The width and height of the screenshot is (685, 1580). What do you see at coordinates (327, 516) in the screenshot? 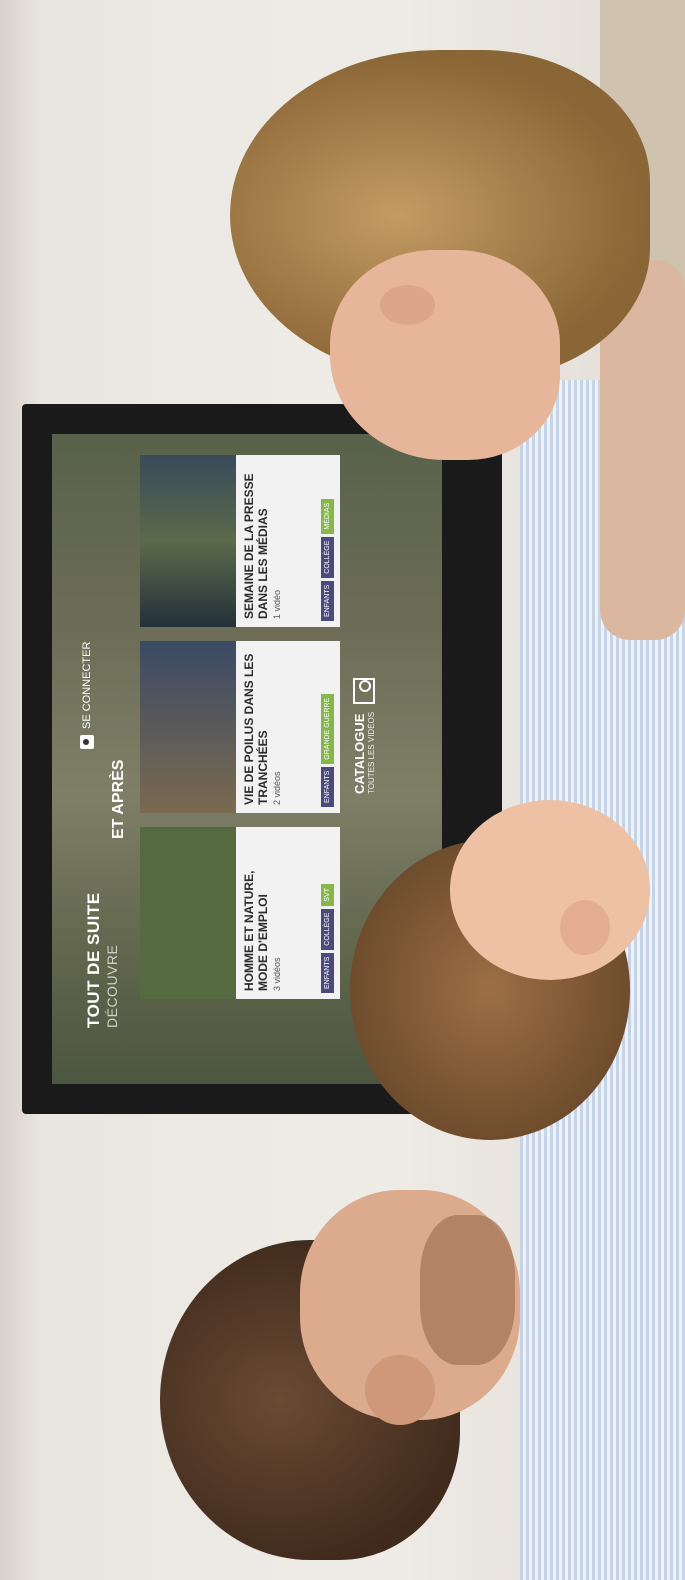
I see `tag-badge: MÉDIAS` at bounding box center [327, 516].